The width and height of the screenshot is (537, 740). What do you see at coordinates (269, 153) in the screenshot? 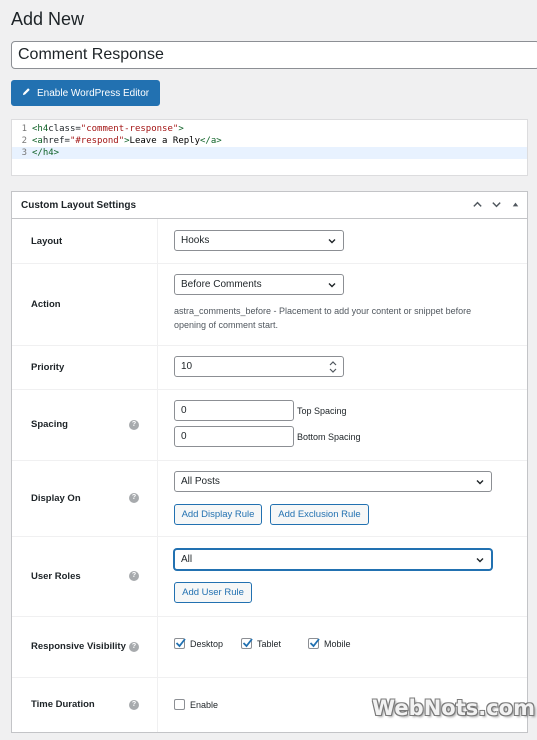
I see `code-line-active: 3 </h4>` at bounding box center [269, 153].